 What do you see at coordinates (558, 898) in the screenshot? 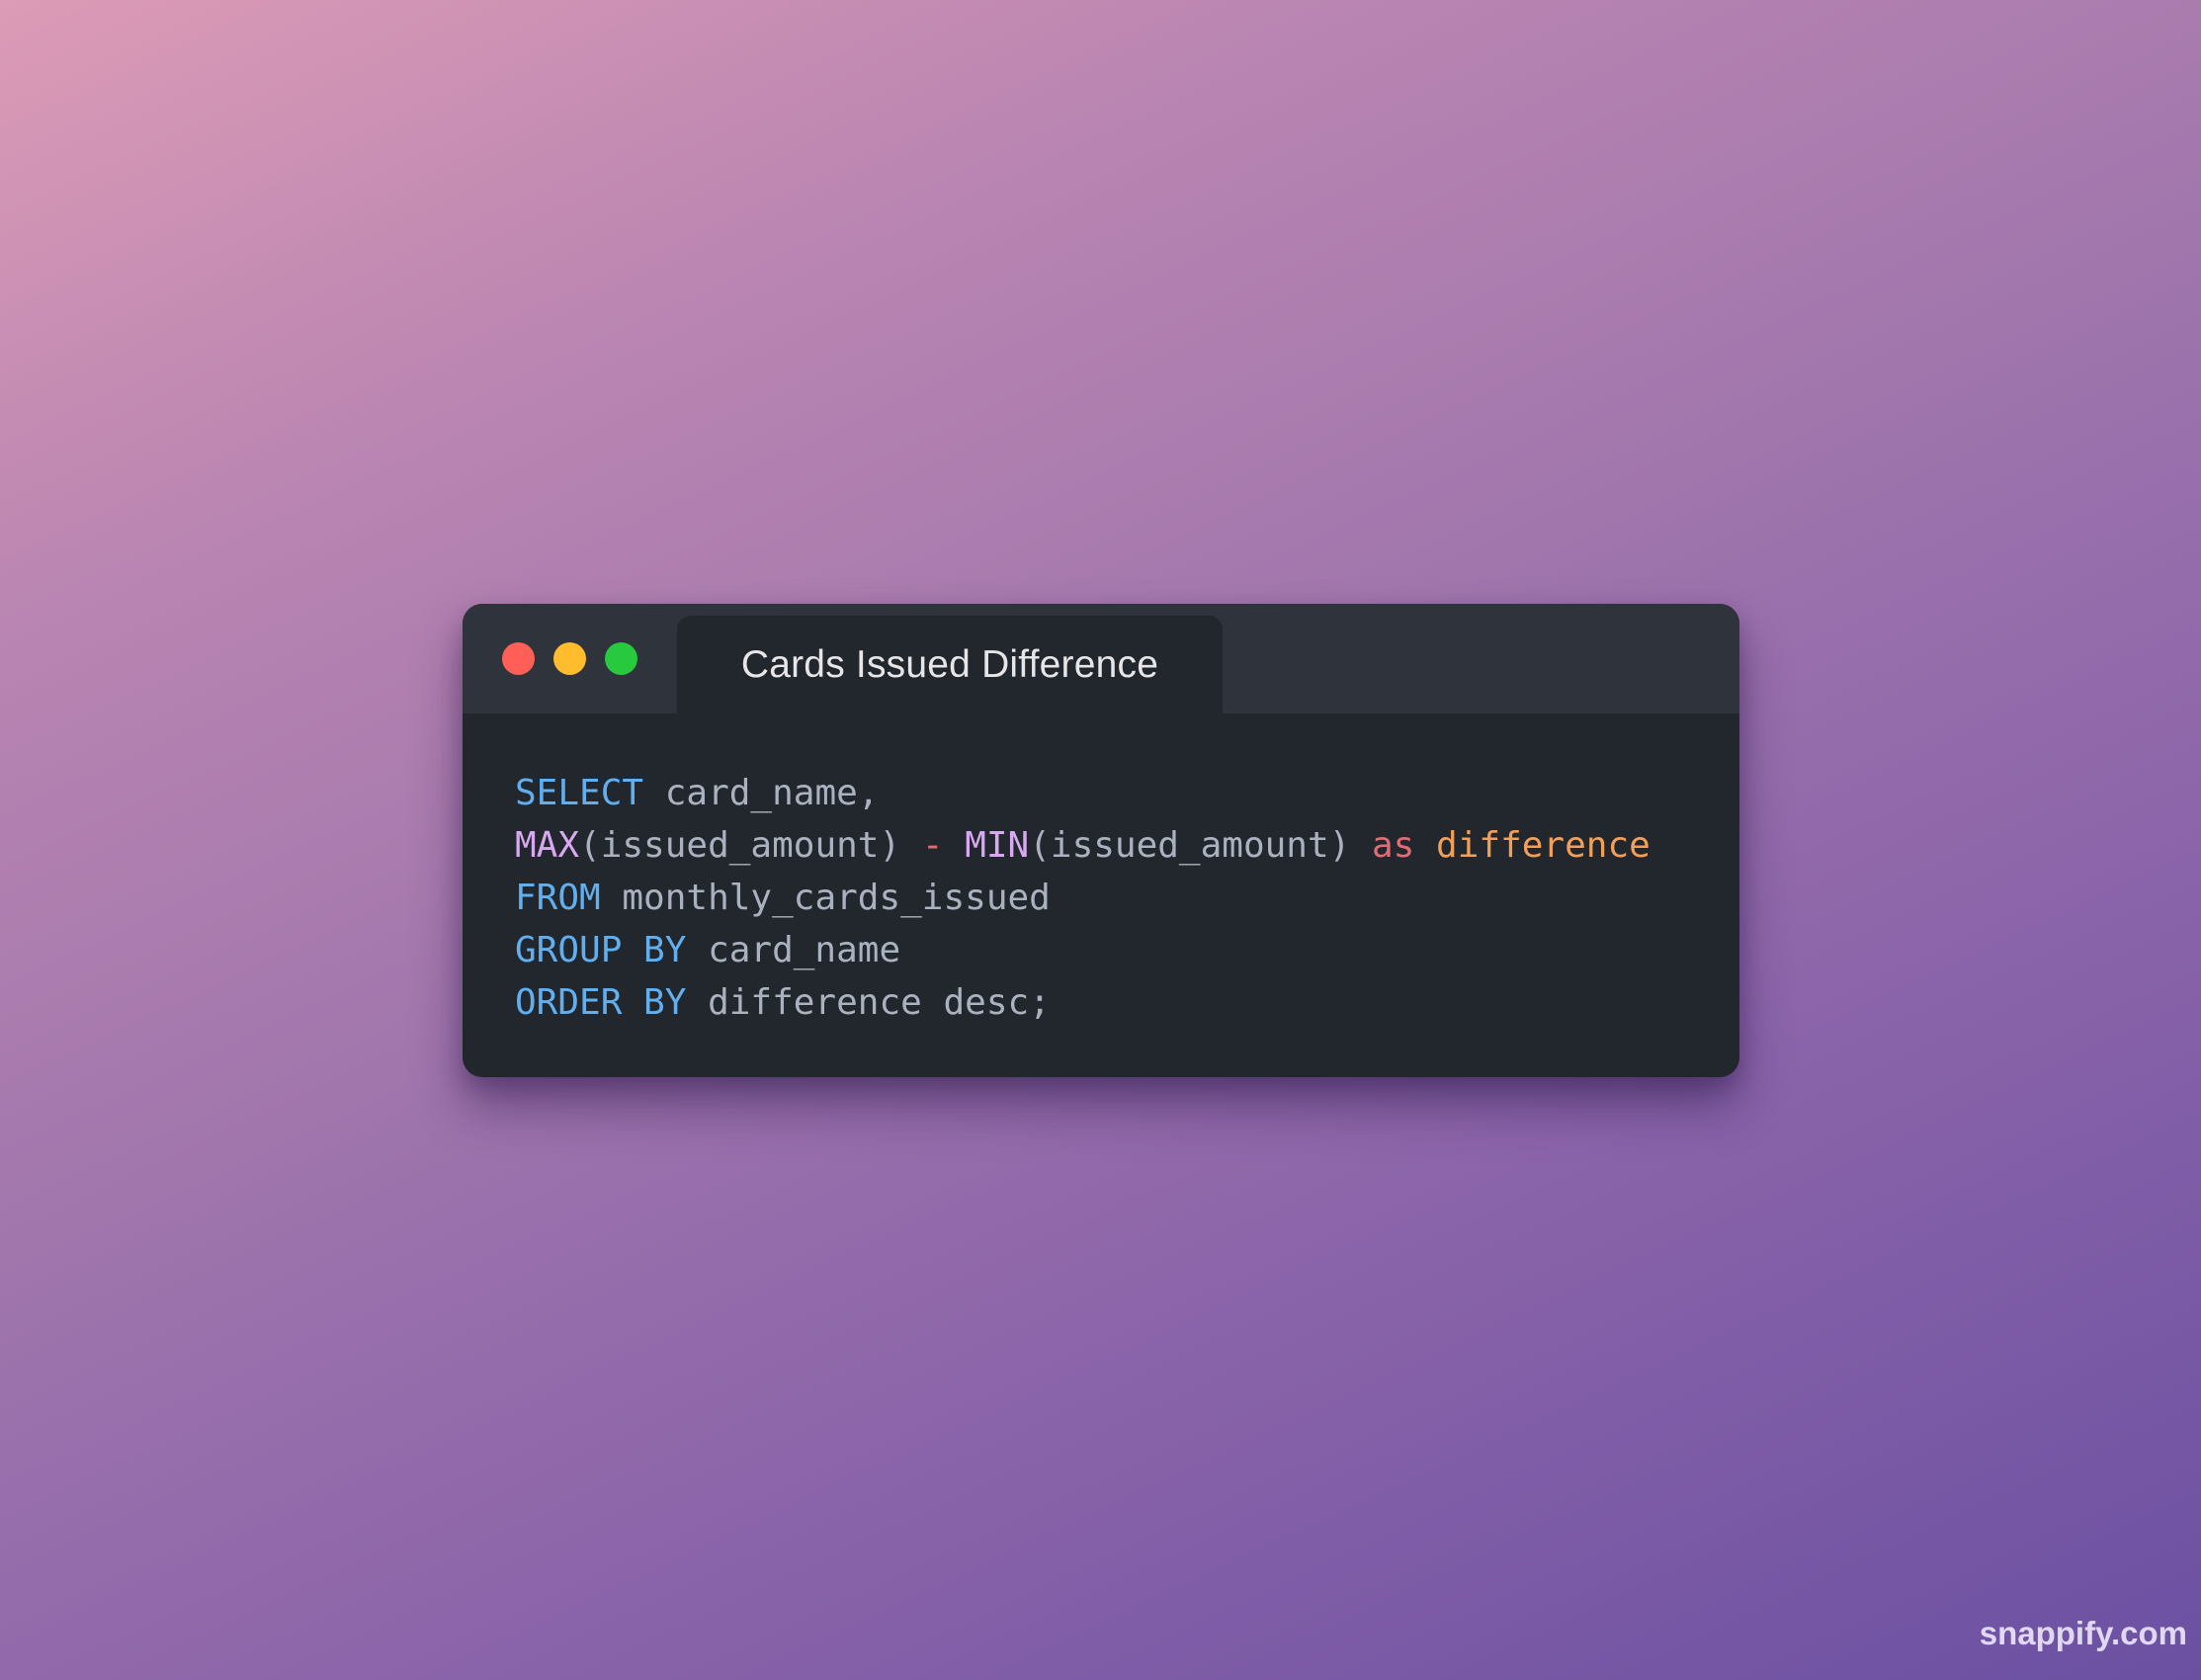
I see `keyword-token: FROM` at bounding box center [558, 898].